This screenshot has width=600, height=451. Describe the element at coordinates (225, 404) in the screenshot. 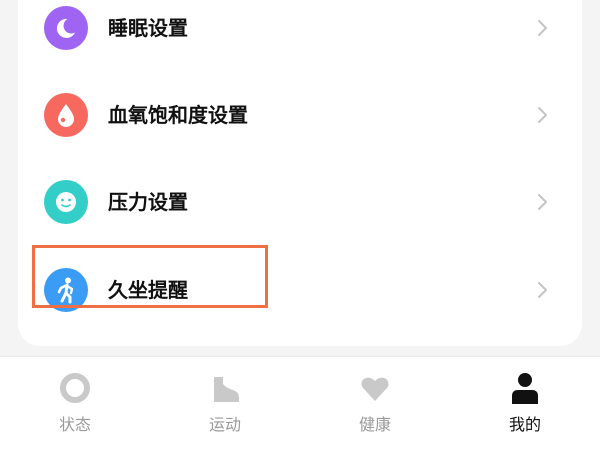

I see `tab-exercise: 运动` at that location.